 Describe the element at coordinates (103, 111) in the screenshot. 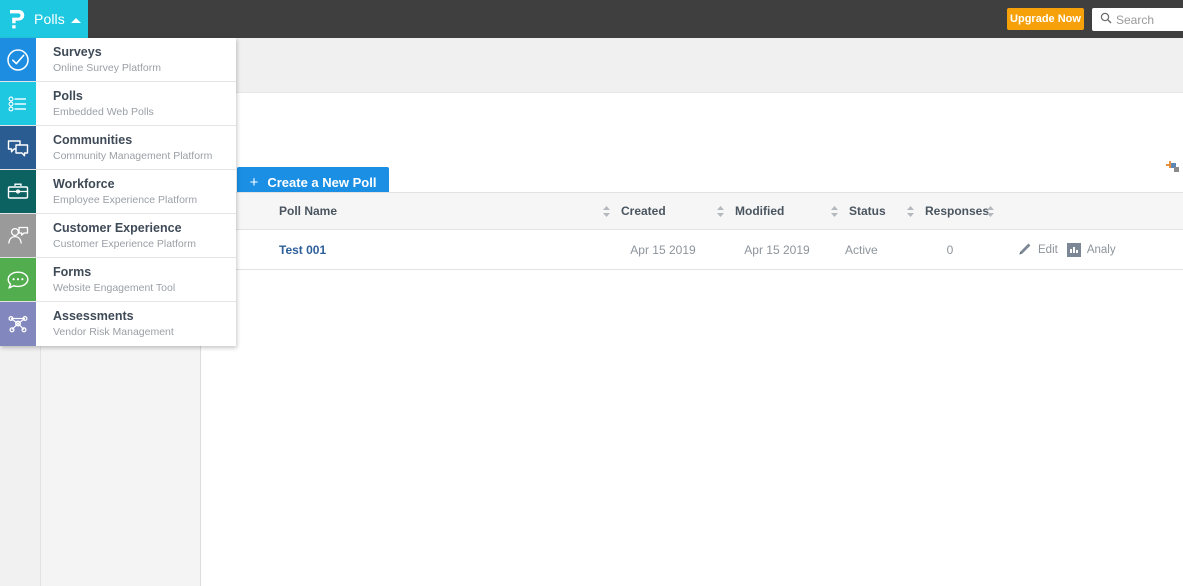

I see `app-subtitle: Embedded Web Polls` at that location.